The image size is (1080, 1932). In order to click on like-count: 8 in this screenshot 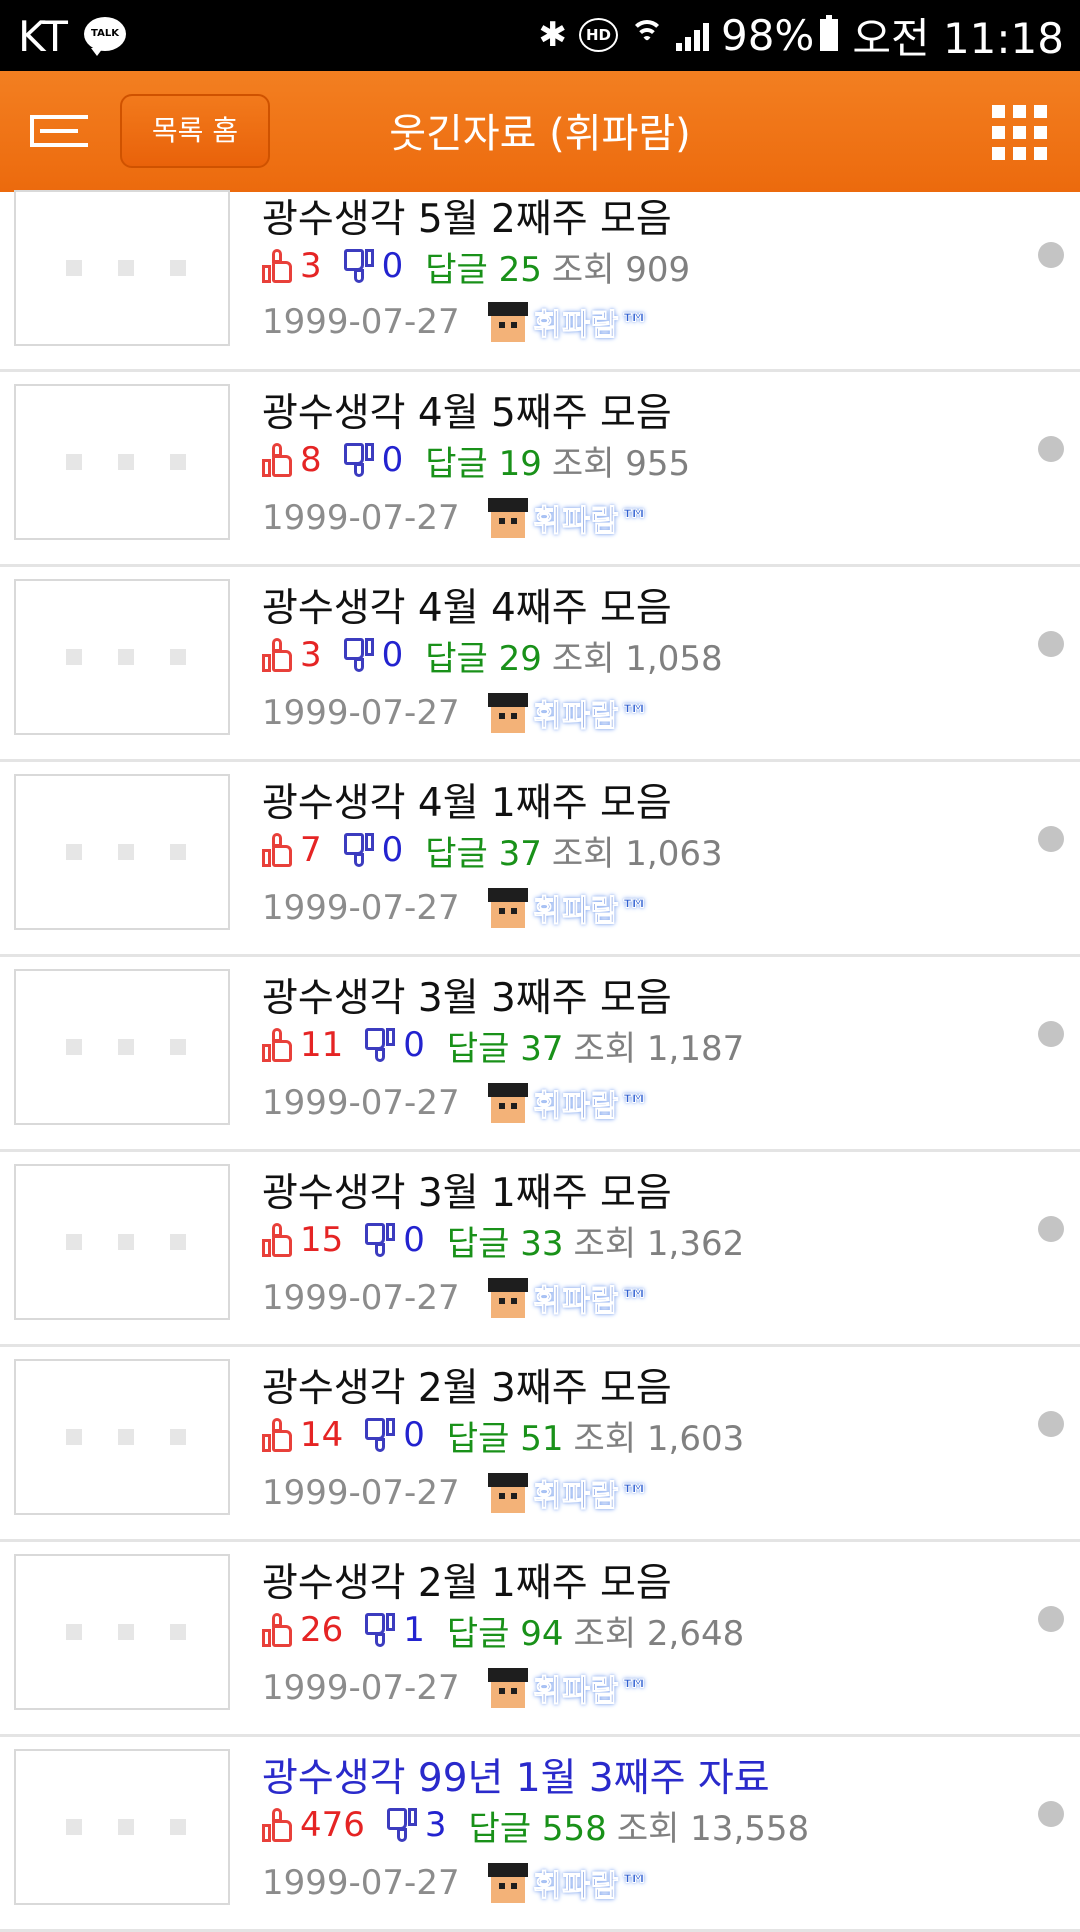, I will do `click(311, 460)`.